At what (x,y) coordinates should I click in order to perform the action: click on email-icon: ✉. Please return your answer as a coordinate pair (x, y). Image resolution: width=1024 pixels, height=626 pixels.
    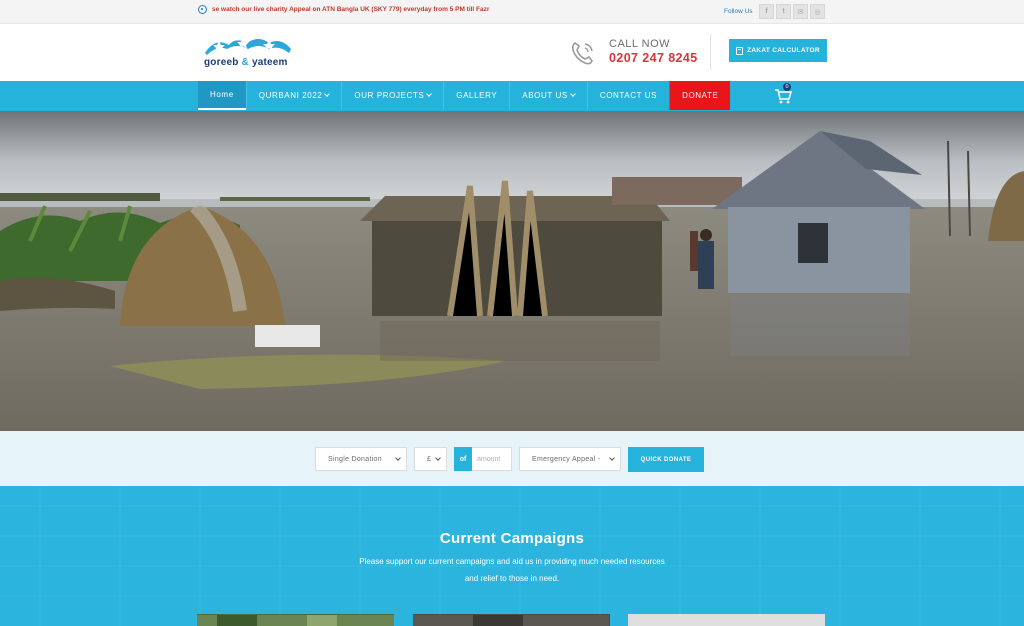
    Looking at the image, I should click on (800, 11).